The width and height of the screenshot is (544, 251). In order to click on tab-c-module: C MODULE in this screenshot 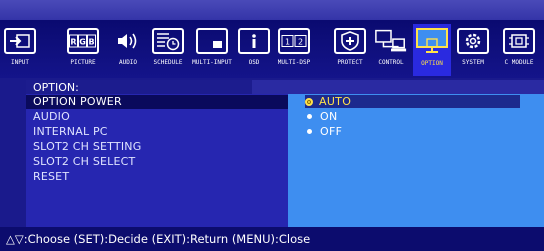, I will do `click(519, 50)`.